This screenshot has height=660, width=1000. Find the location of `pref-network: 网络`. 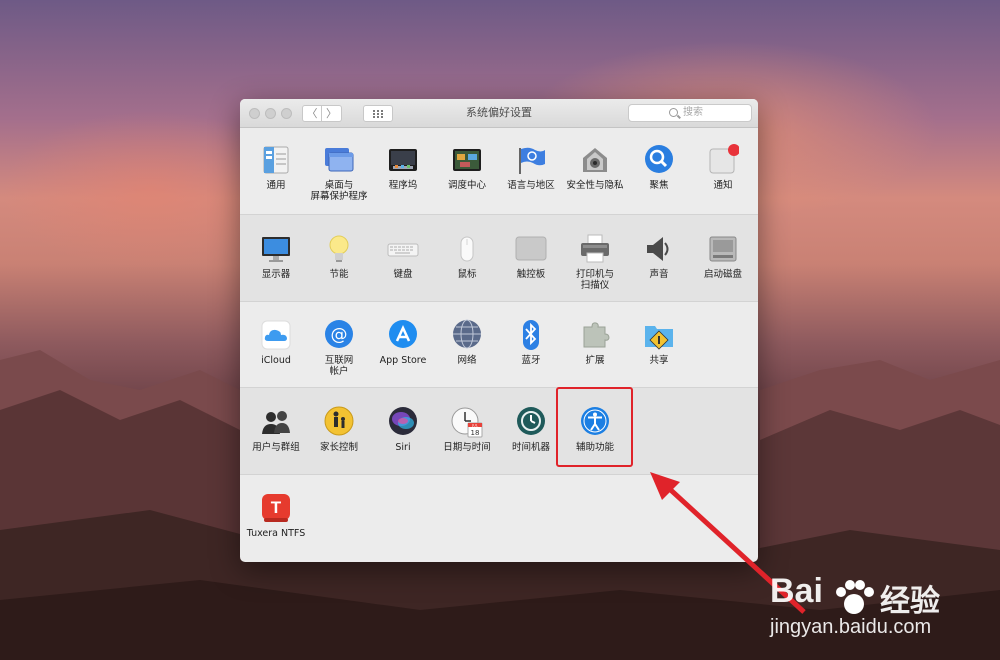

pref-network: 网络 is located at coordinates (467, 342).